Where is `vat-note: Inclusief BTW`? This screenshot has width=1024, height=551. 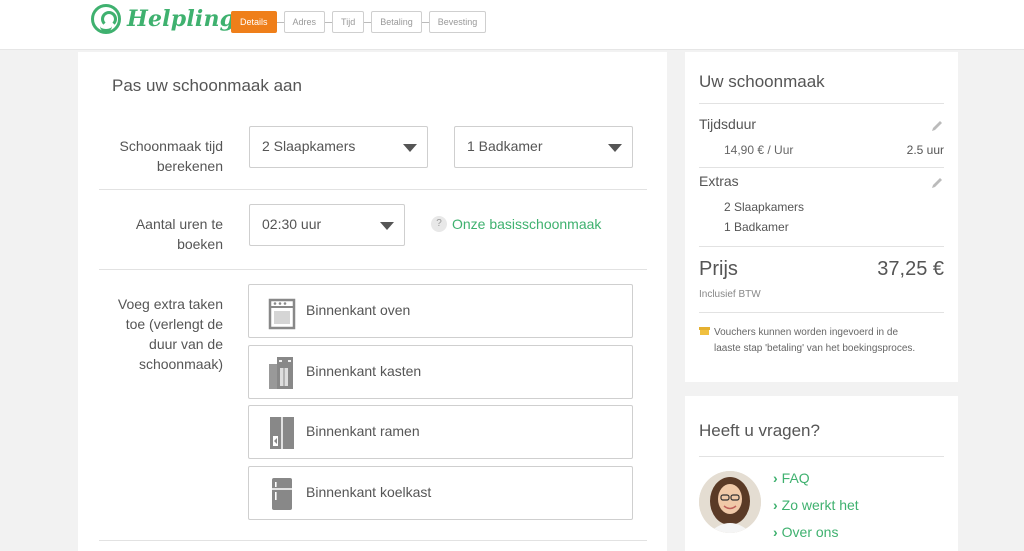
vat-note: Inclusief BTW is located at coordinates (730, 294).